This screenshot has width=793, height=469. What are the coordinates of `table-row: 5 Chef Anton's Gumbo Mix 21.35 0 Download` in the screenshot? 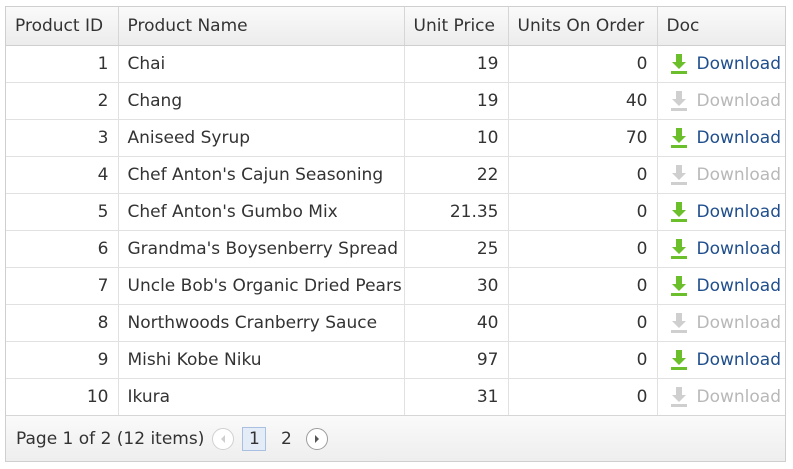 It's located at (395, 212).